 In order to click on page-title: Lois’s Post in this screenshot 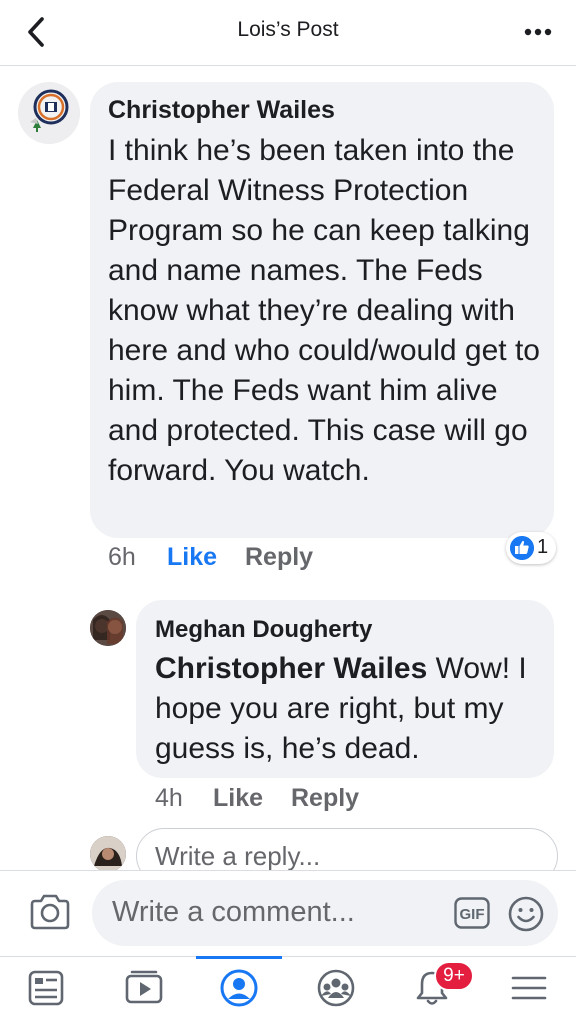, I will do `click(288, 29)`.